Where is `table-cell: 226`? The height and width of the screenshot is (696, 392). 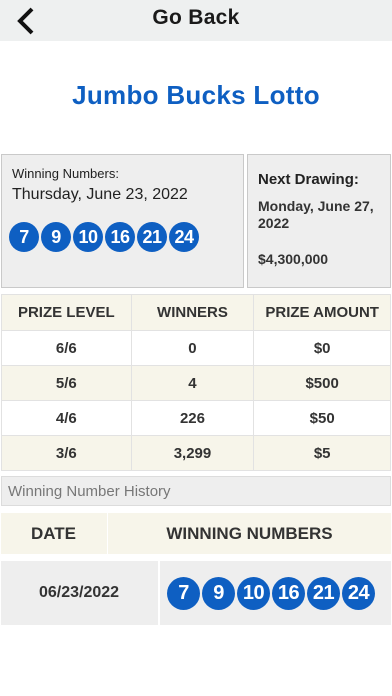
table-cell: 226 is located at coordinates (192, 418).